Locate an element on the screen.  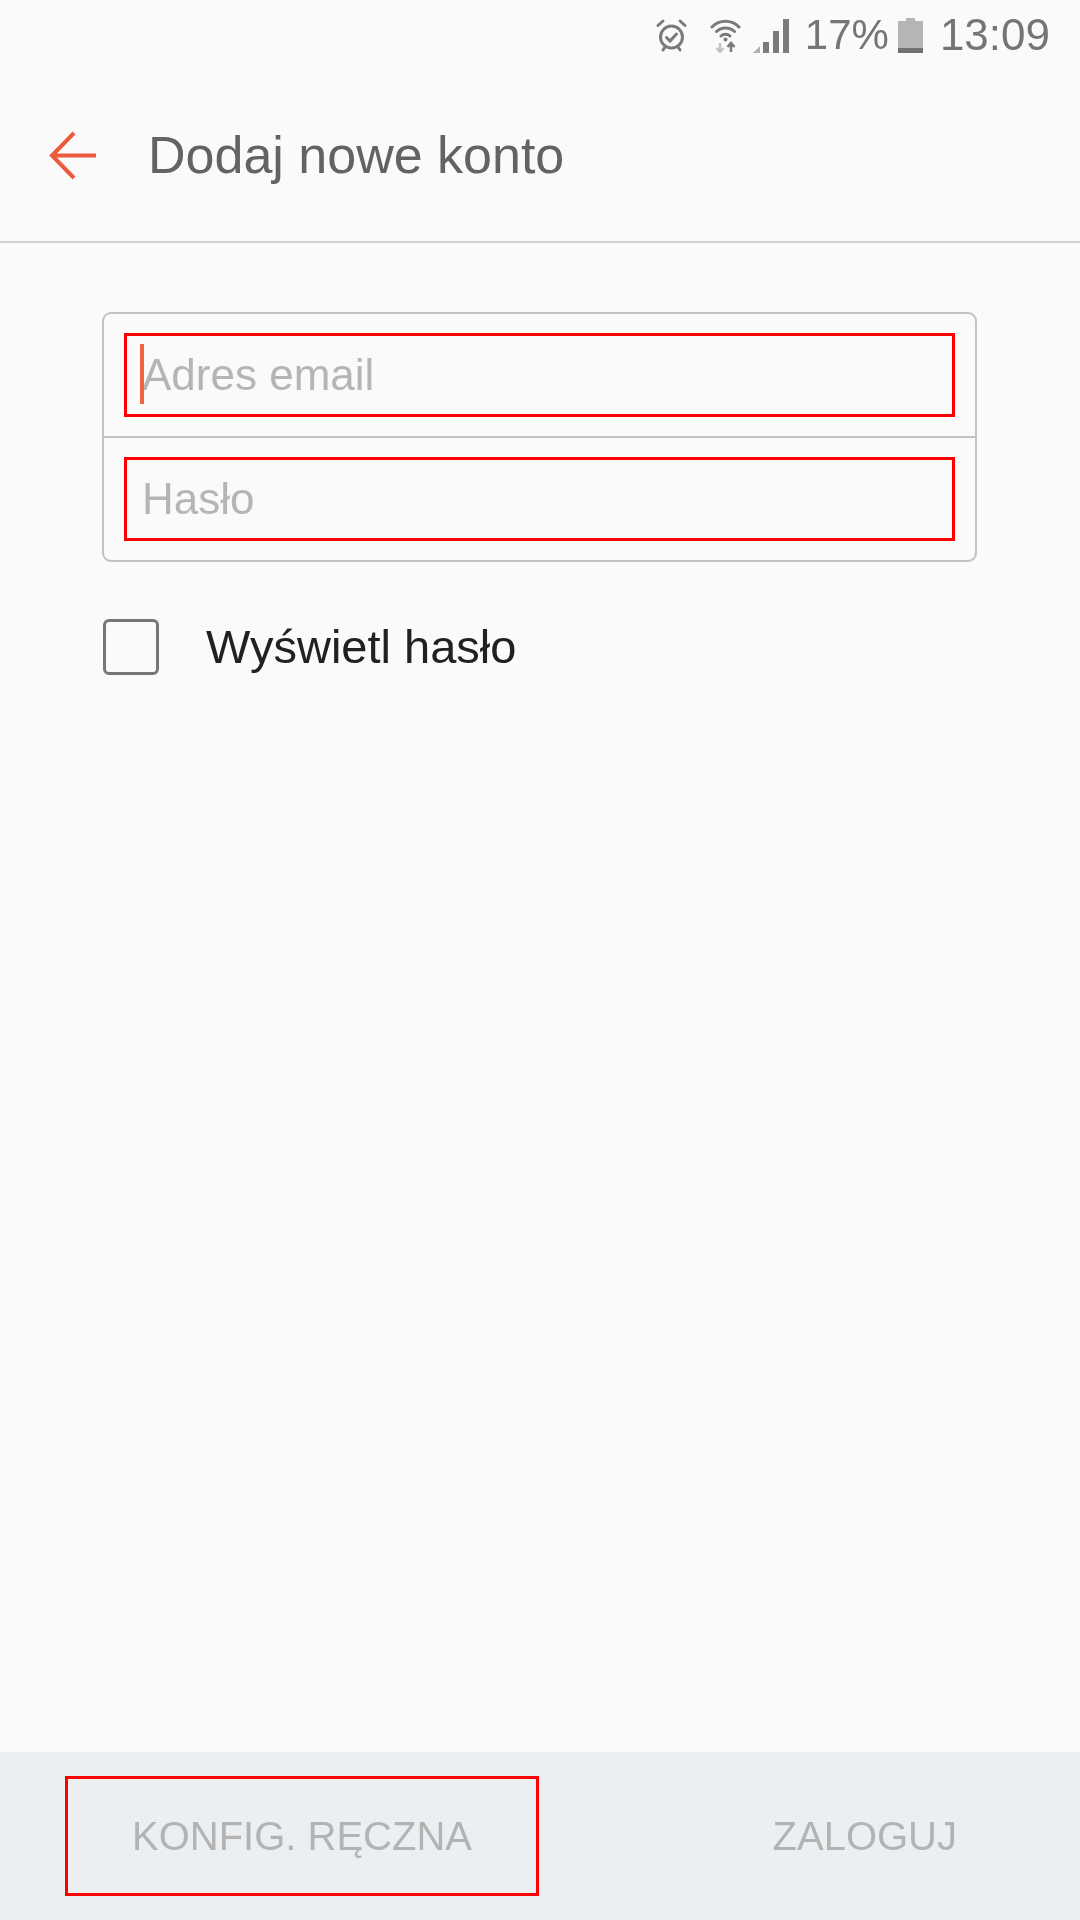
password-field: Hasło is located at coordinates (539, 499).